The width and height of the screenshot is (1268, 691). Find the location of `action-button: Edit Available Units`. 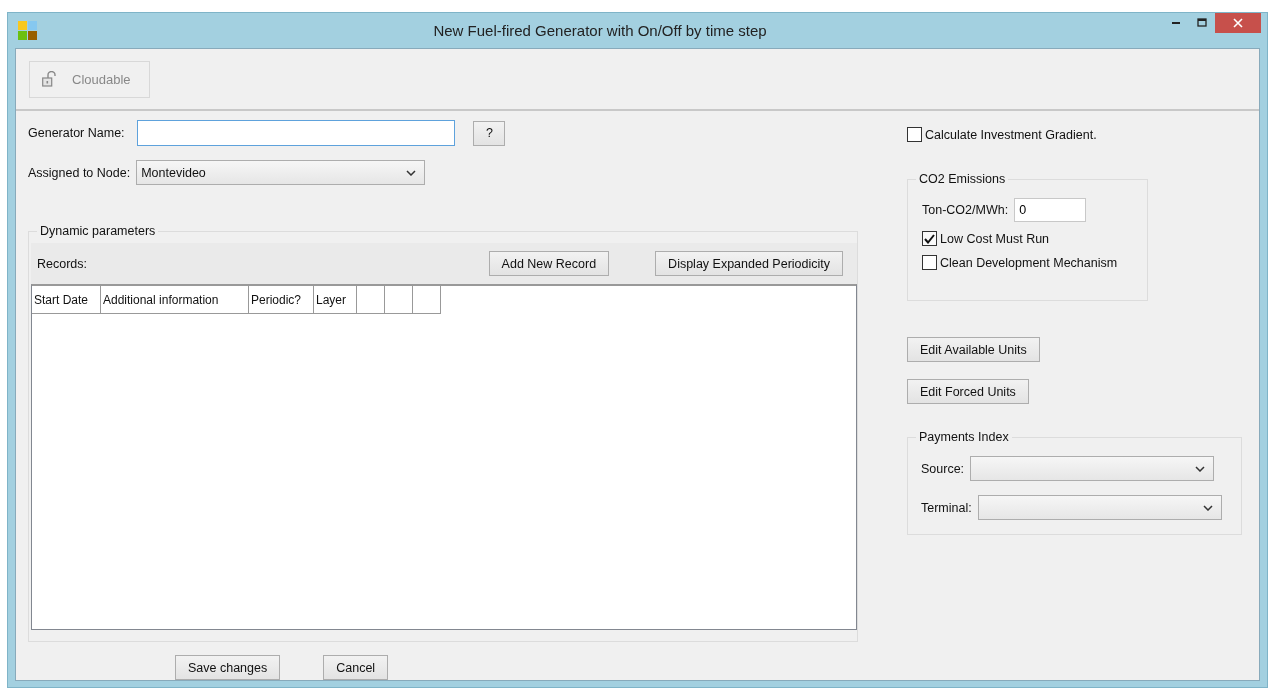

action-button: Edit Available Units is located at coordinates (973, 349).